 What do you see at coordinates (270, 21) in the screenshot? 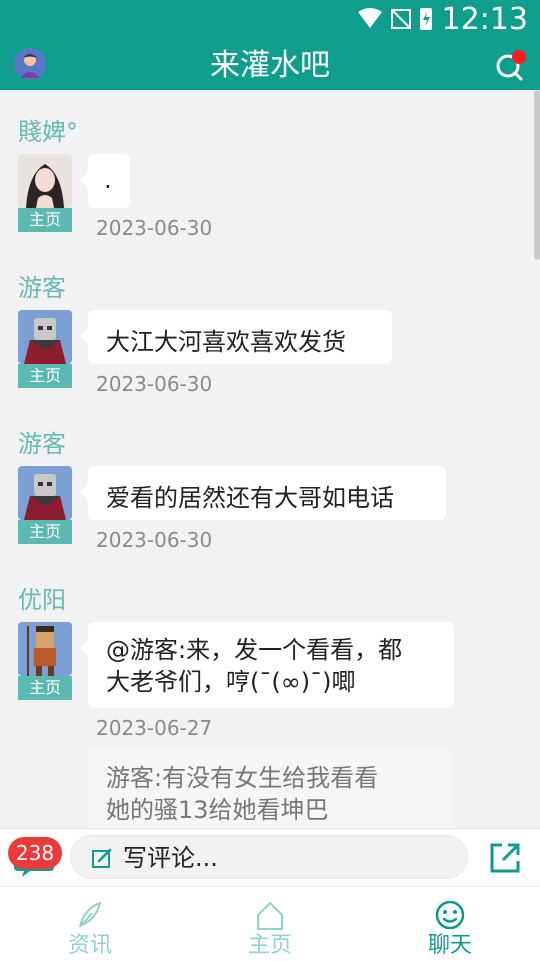
I see `status-bar: 12:13` at bounding box center [270, 21].